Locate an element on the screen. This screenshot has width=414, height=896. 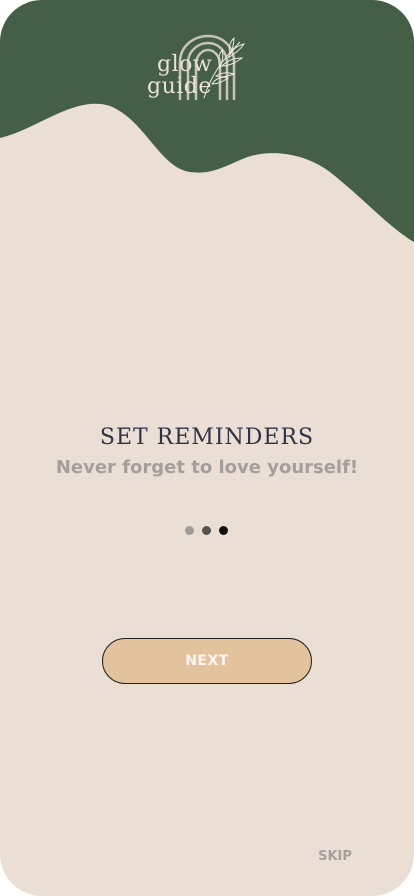
onboarding-title: SET REMINDERS is located at coordinates (207, 437).